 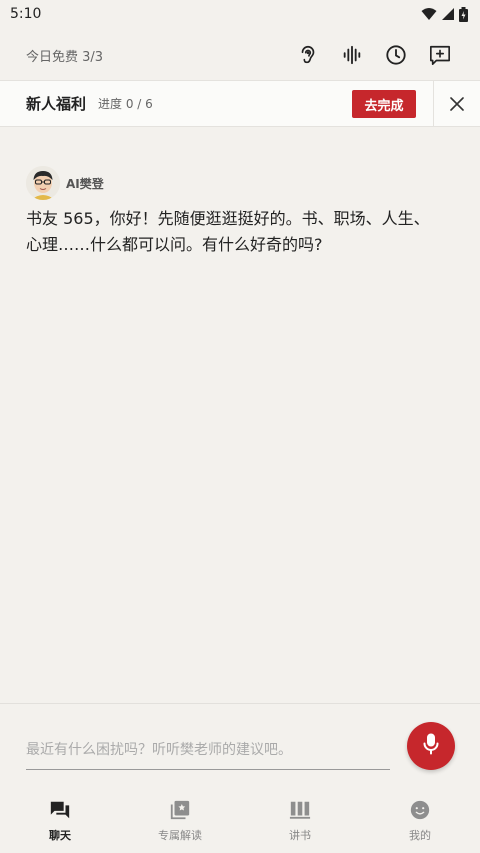 I want to click on nav-item-mine: 我的, so click(x=420, y=820).